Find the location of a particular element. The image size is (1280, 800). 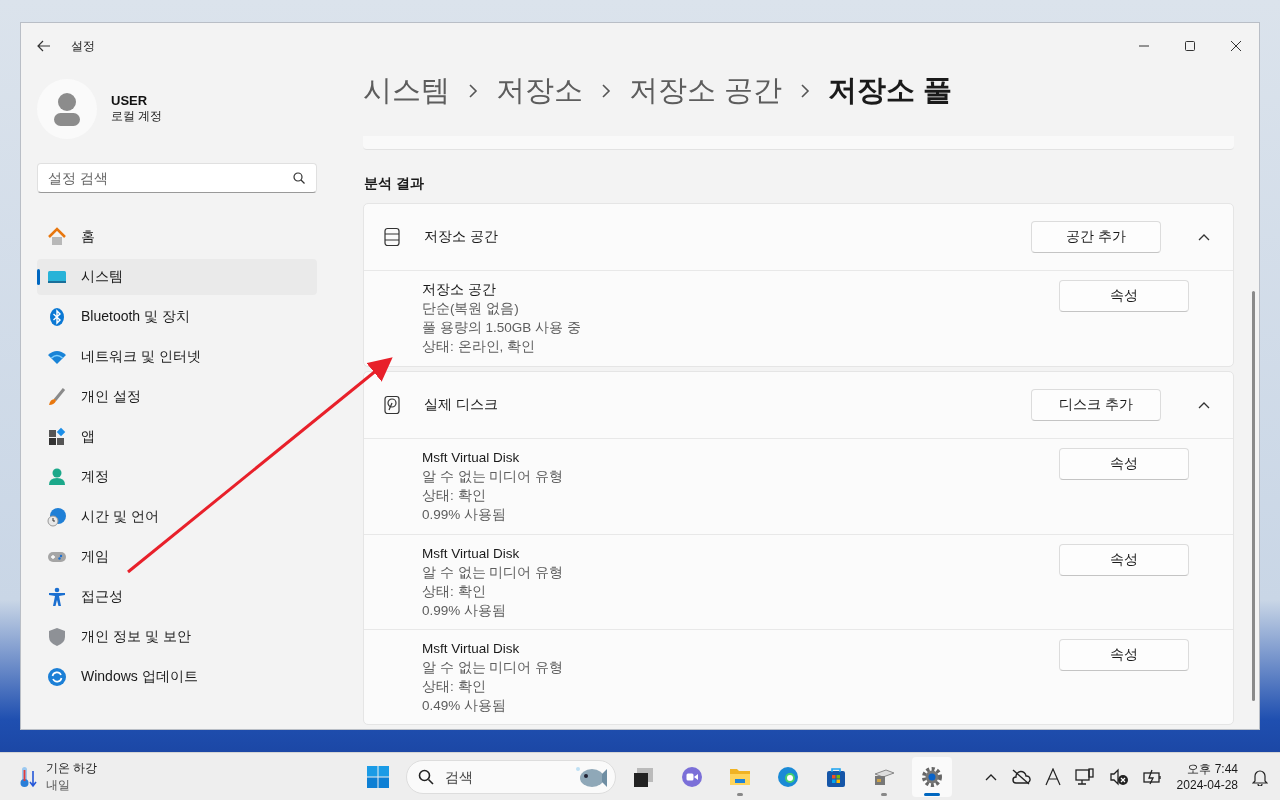

breadcrumb-link: 저장소 is located at coordinates (539, 90).